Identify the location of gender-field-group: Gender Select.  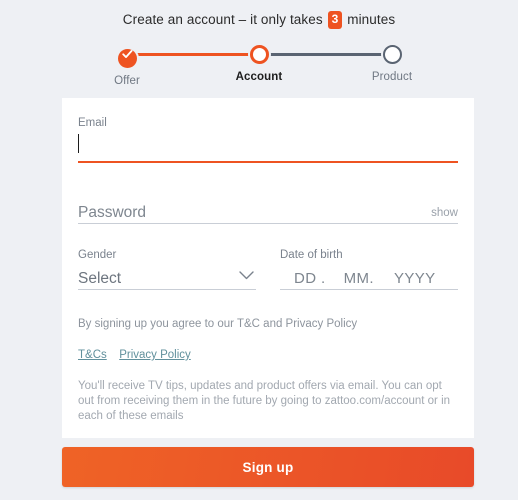
(167, 269).